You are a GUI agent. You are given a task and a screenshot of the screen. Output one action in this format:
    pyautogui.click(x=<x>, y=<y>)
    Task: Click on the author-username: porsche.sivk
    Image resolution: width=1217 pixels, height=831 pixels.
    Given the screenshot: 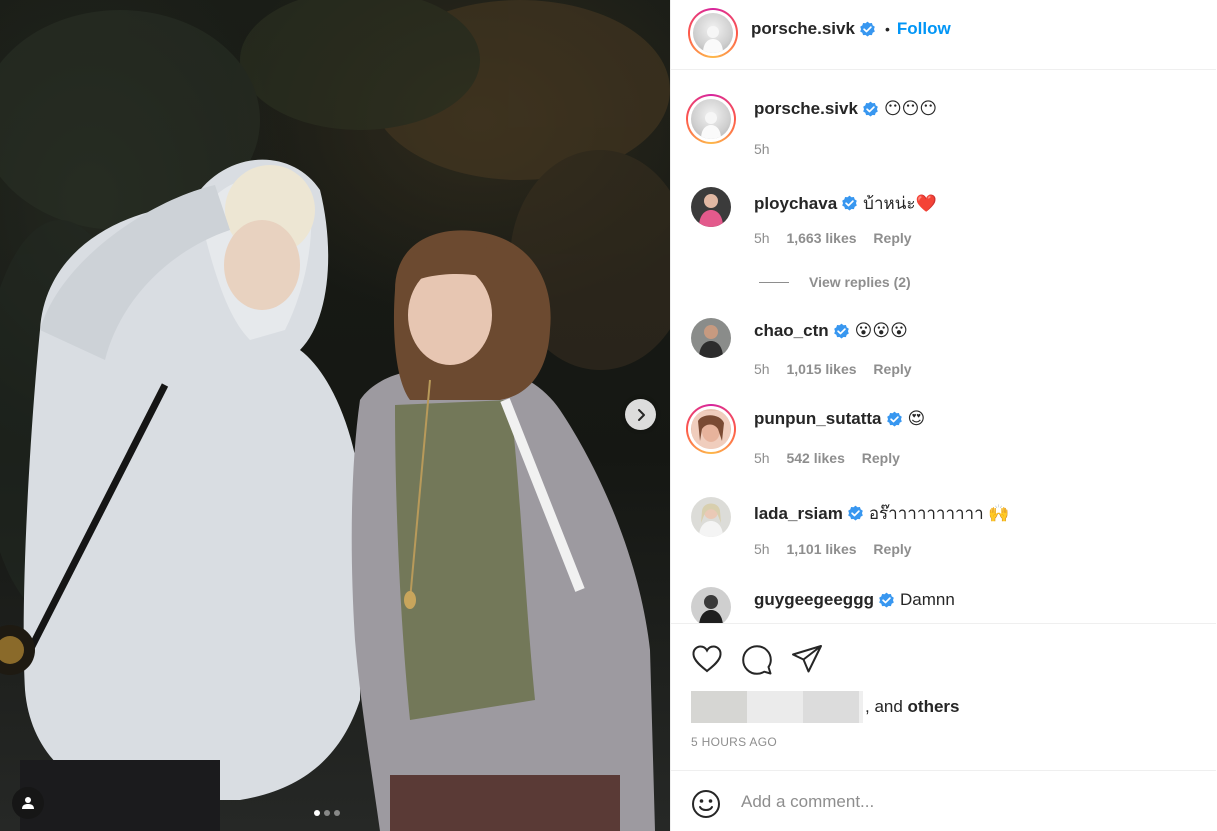 What is the action you would take?
    pyautogui.click(x=803, y=29)
    